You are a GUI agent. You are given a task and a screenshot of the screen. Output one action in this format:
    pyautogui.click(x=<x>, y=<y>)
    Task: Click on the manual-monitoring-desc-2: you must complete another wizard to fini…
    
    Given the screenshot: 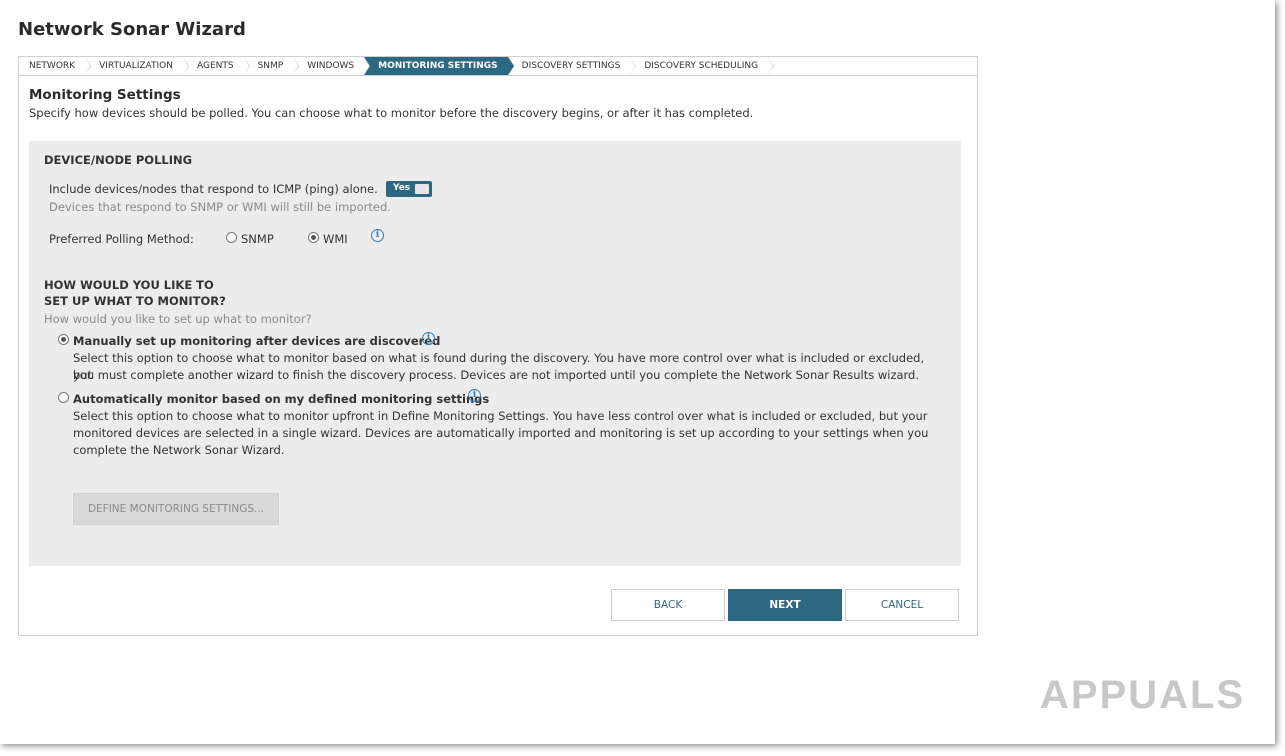 What is the action you would take?
    pyautogui.click(x=496, y=375)
    